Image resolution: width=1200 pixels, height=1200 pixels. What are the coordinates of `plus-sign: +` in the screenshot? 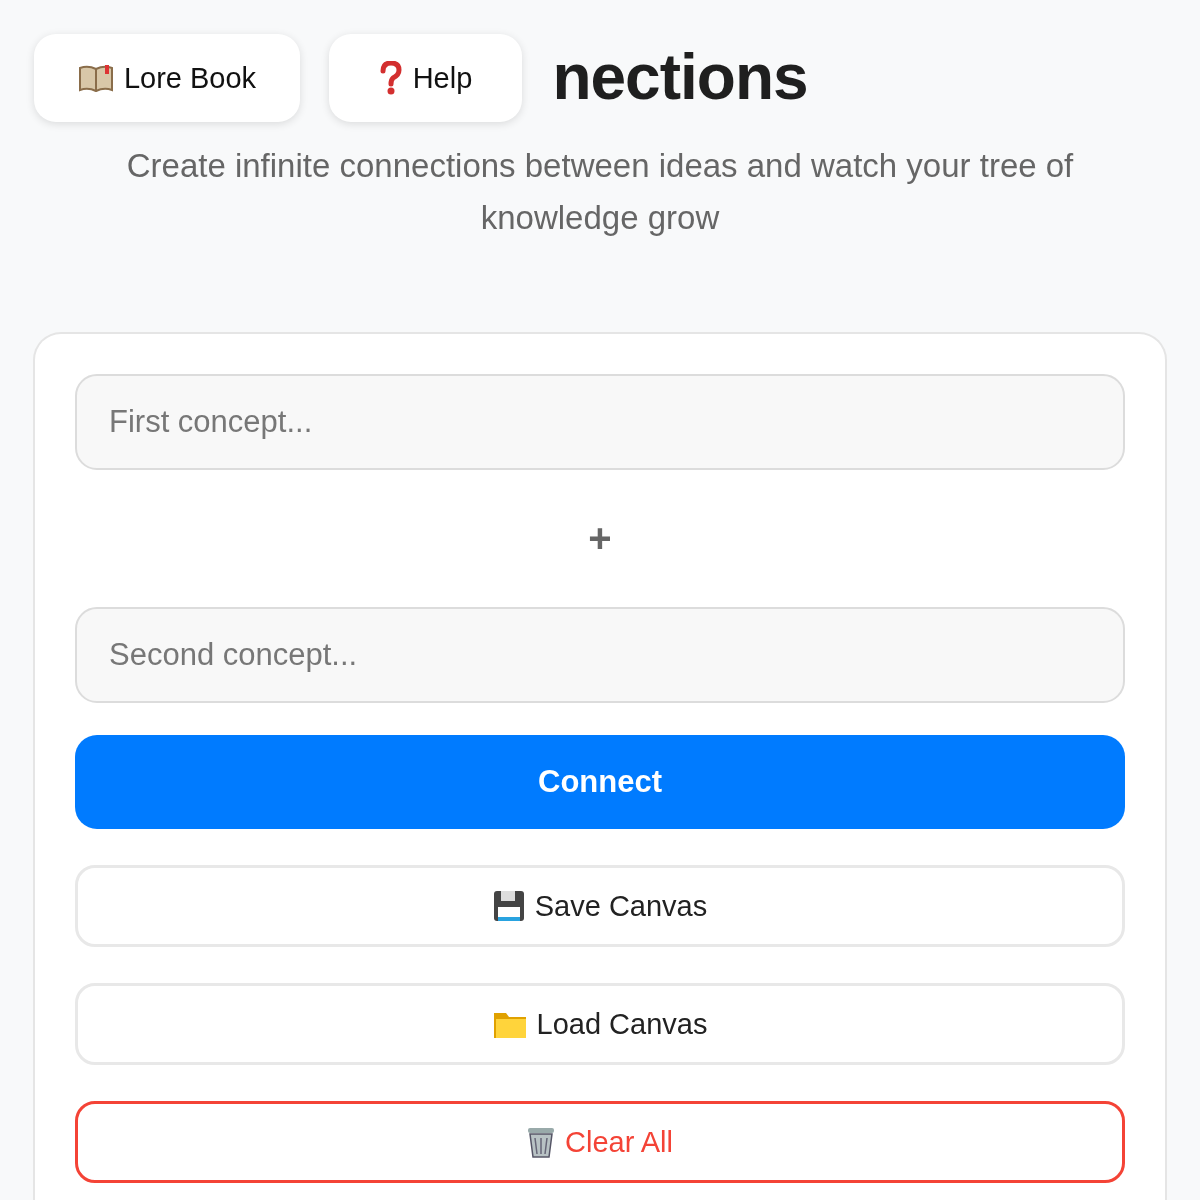 It's located at (600, 538).